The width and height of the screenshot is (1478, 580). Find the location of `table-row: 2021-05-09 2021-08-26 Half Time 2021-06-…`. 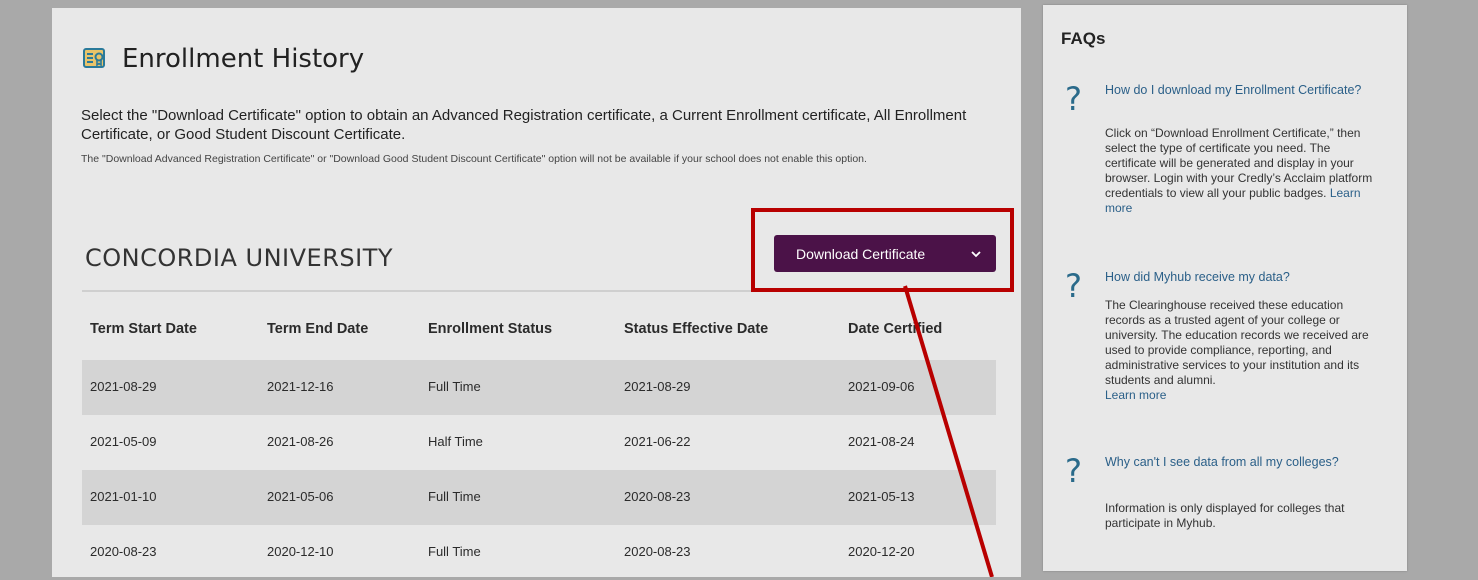

table-row: 2021-05-09 2021-08-26 Half Time 2021-06-… is located at coordinates (539, 442).